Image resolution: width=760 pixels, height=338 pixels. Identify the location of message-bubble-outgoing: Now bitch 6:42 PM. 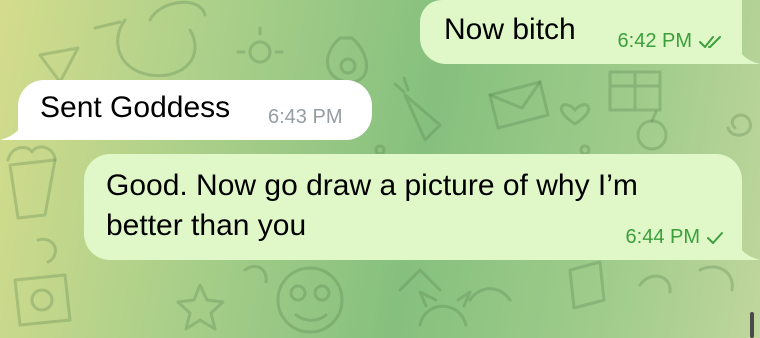
(590, 32).